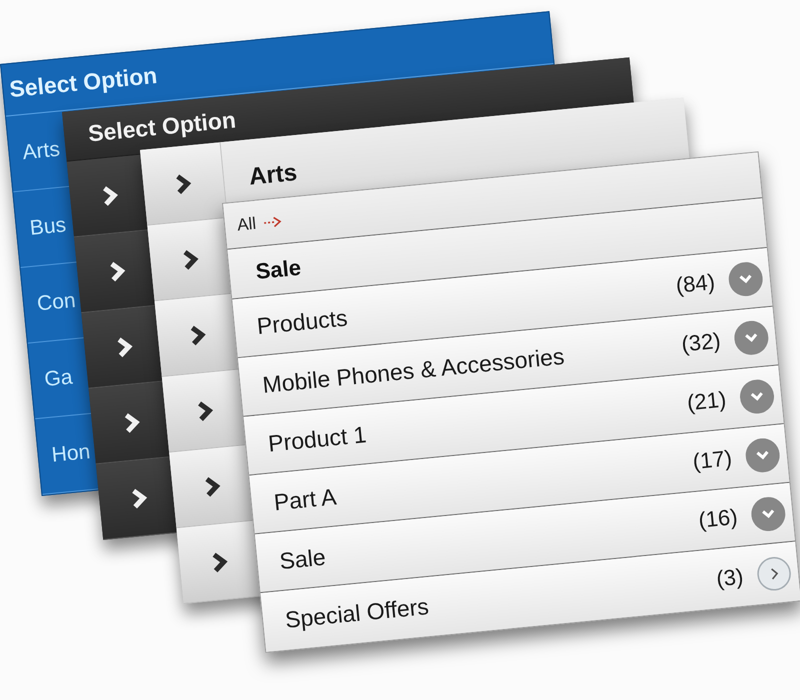  Describe the element at coordinates (71, 454) in the screenshot. I see `menu-item: Hon` at that location.